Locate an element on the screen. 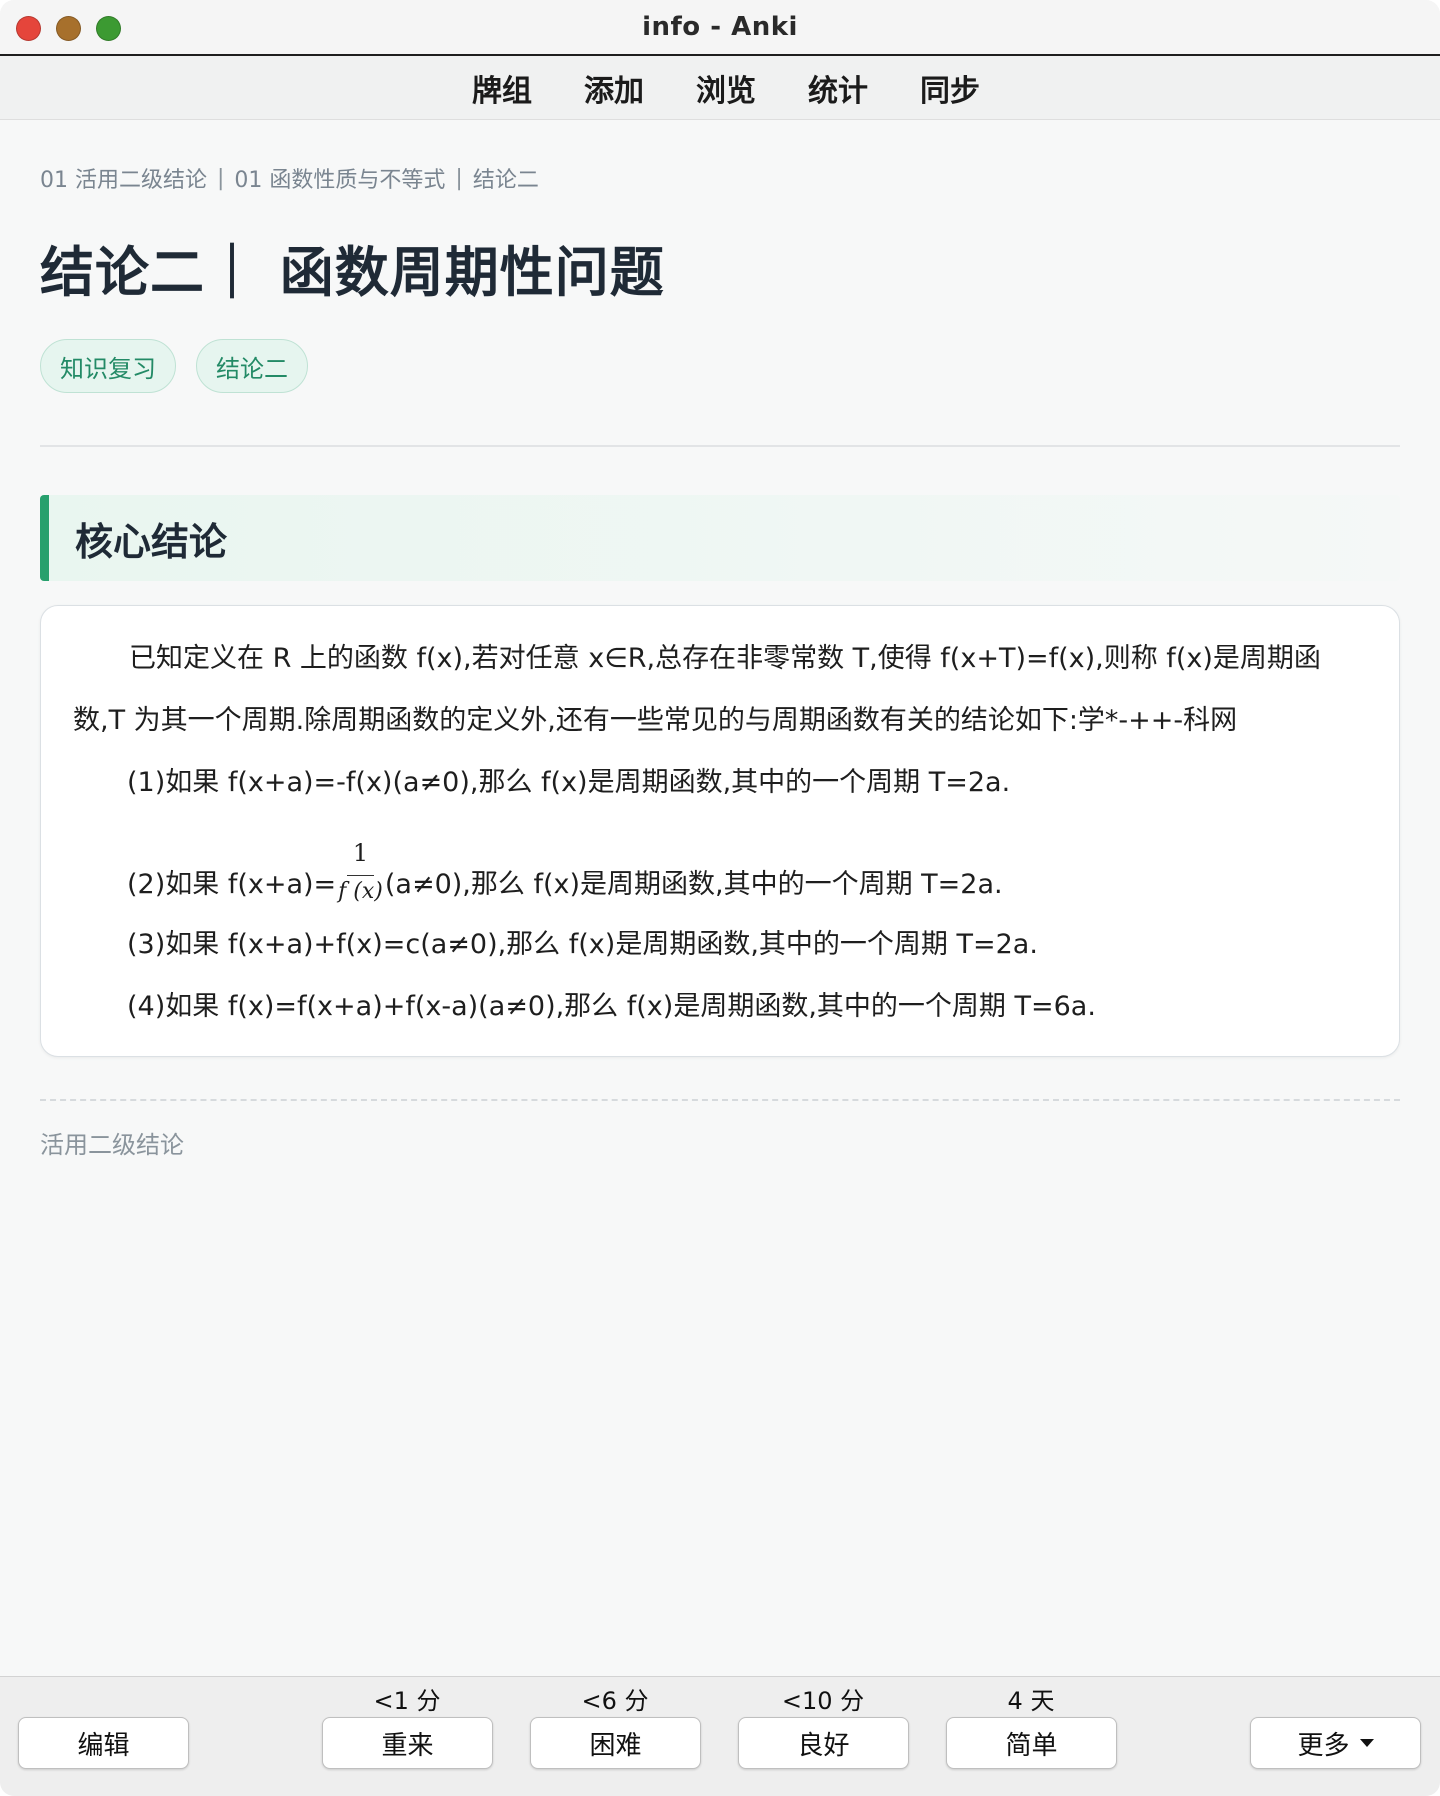  tag-badge: 结论二 is located at coordinates (252, 366).